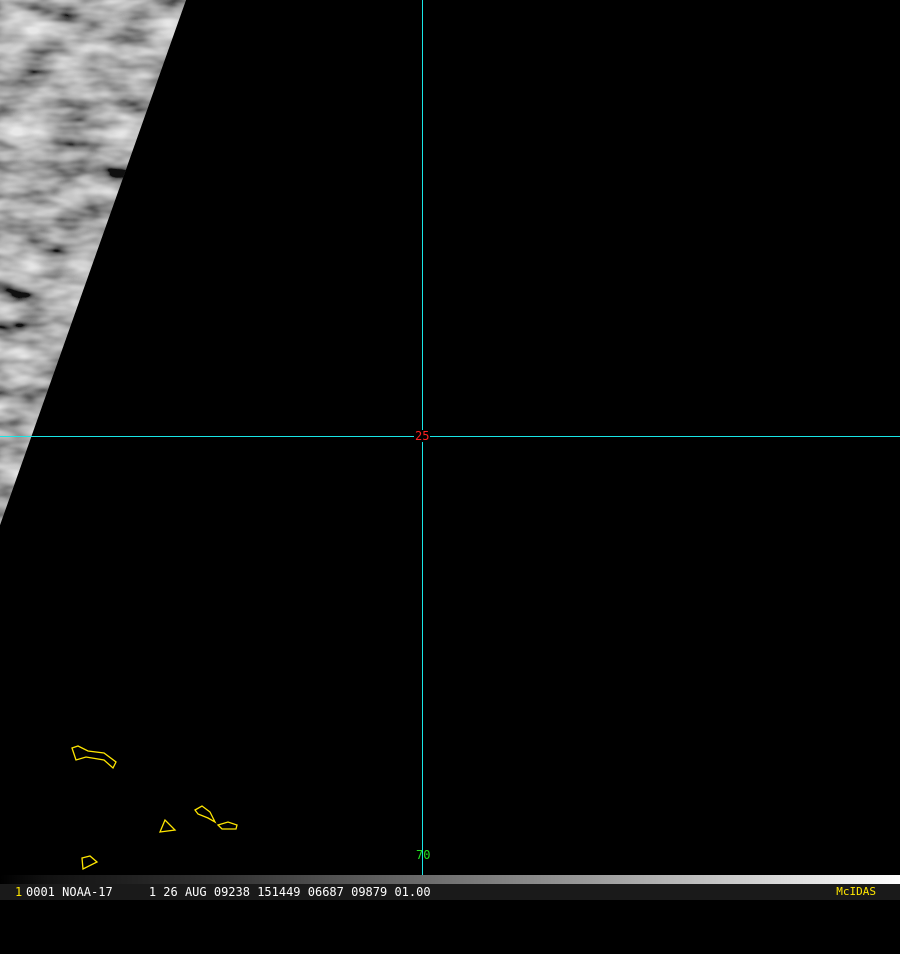  Describe the element at coordinates (423, 855) in the screenshot. I see `longitude-label: 70` at that location.